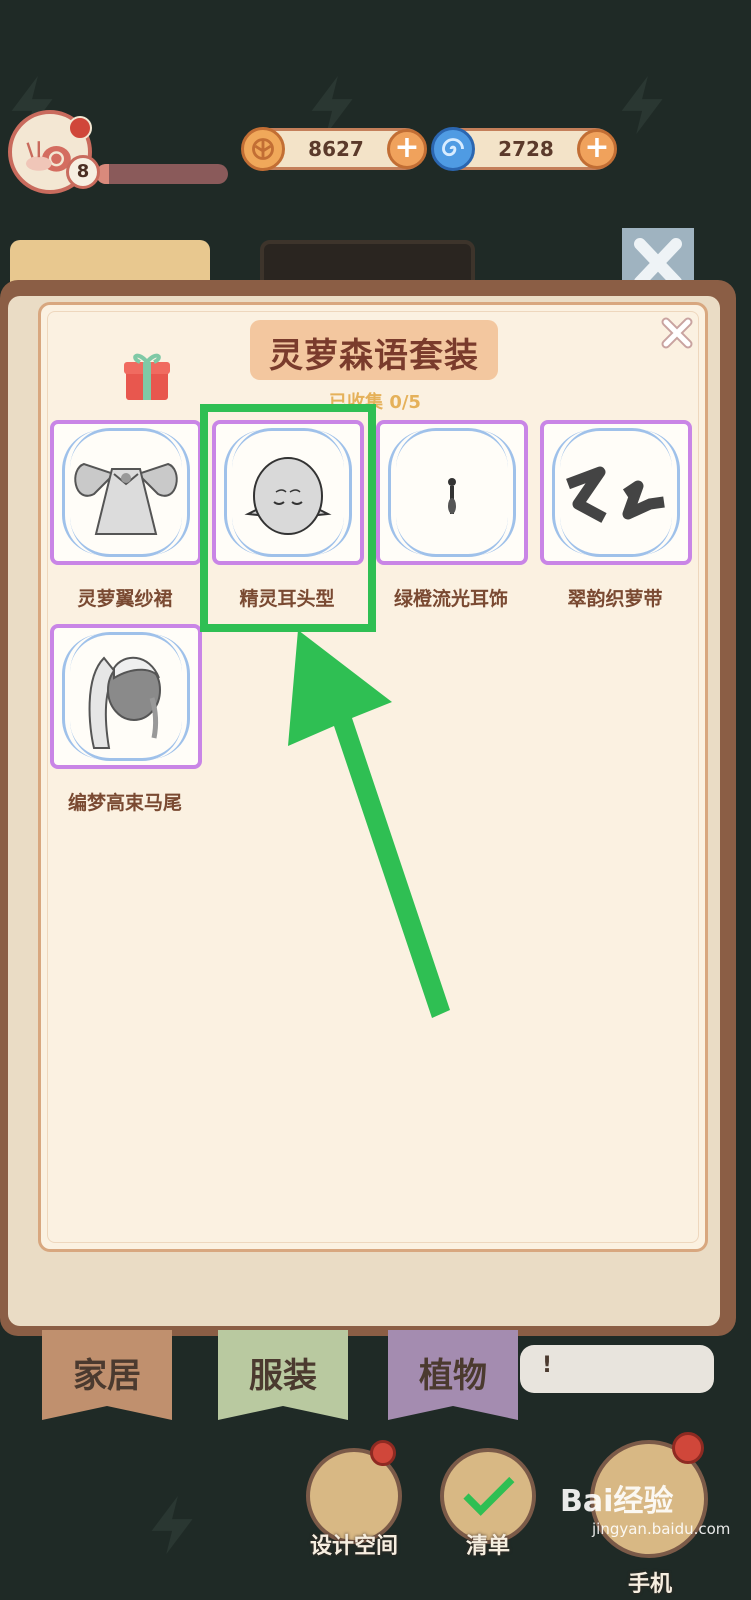 The height and width of the screenshot is (1600, 751). I want to click on tab-plants: 植物, so click(453, 1380).